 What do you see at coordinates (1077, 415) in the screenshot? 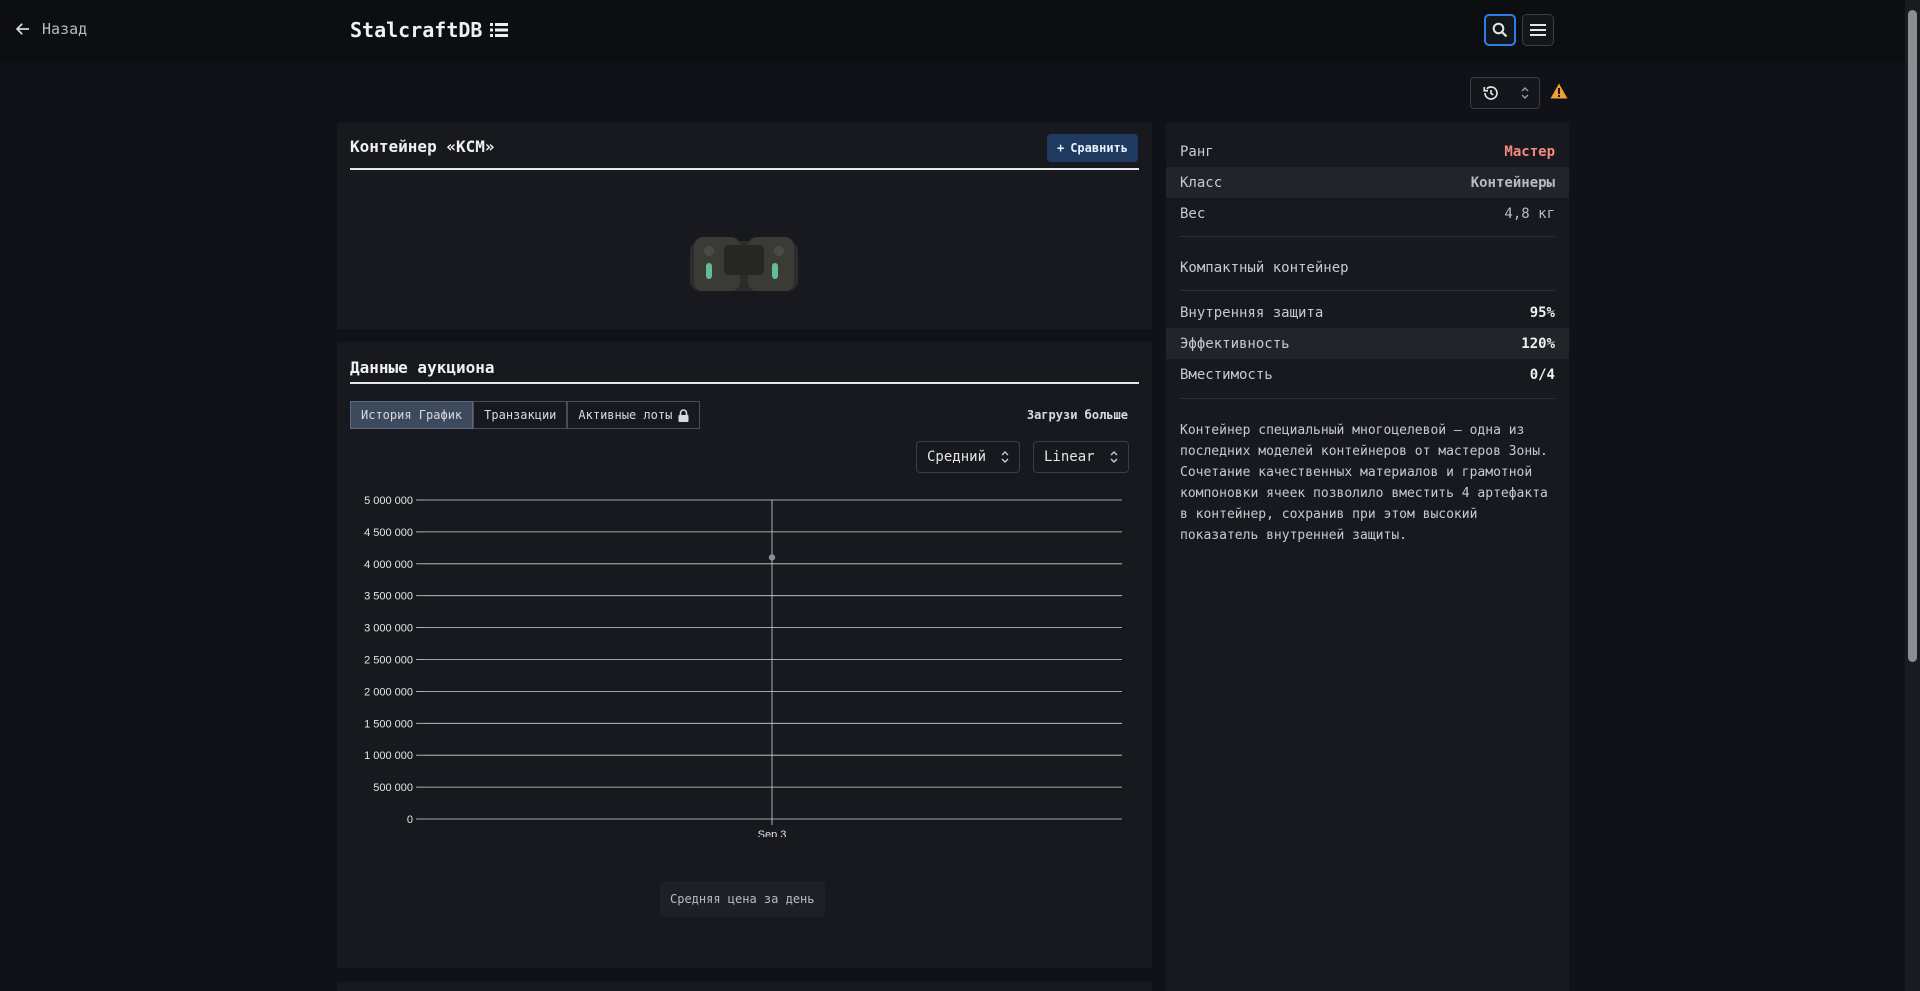
I see `load-more-link: Загрузи больше` at bounding box center [1077, 415].